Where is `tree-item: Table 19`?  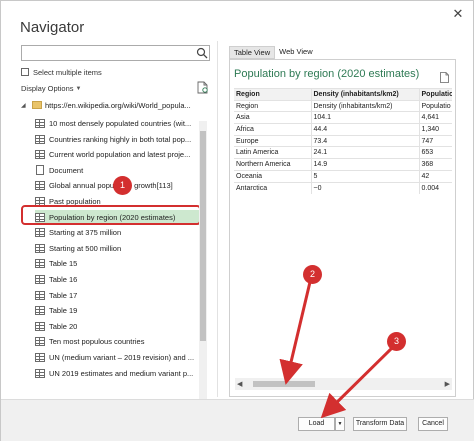 tree-item: Table 19 is located at coordinates (118, 310).